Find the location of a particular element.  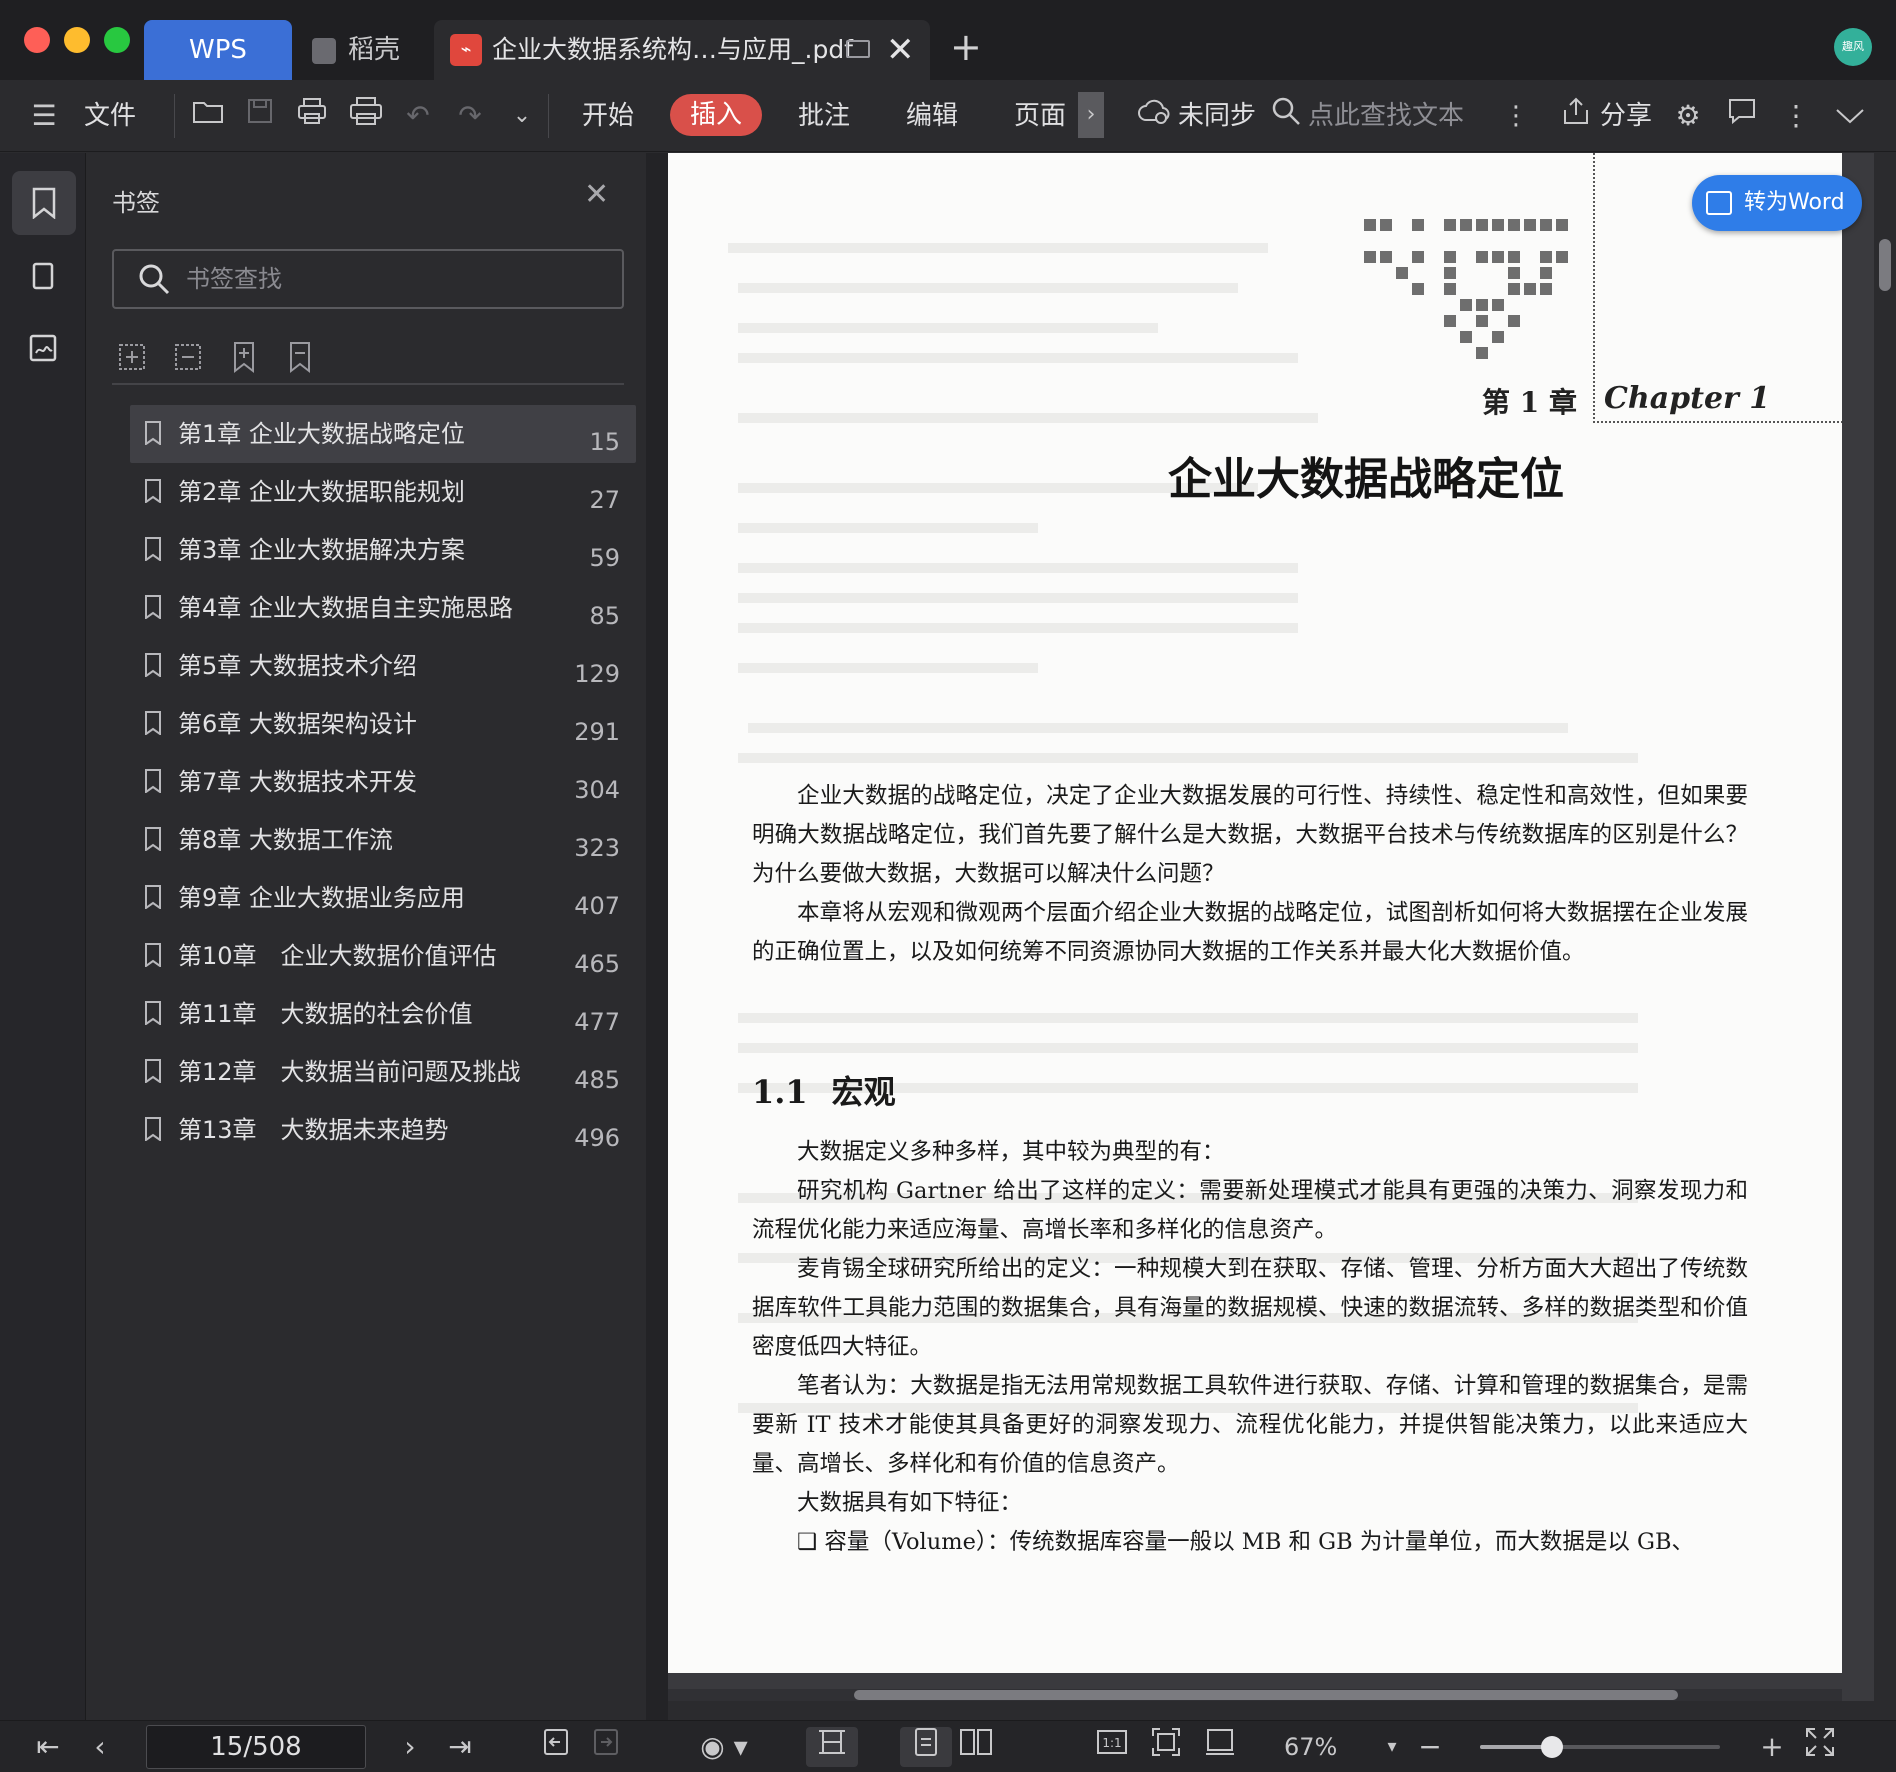

tab-page: 页面 is located at coordinates (1040, 116).